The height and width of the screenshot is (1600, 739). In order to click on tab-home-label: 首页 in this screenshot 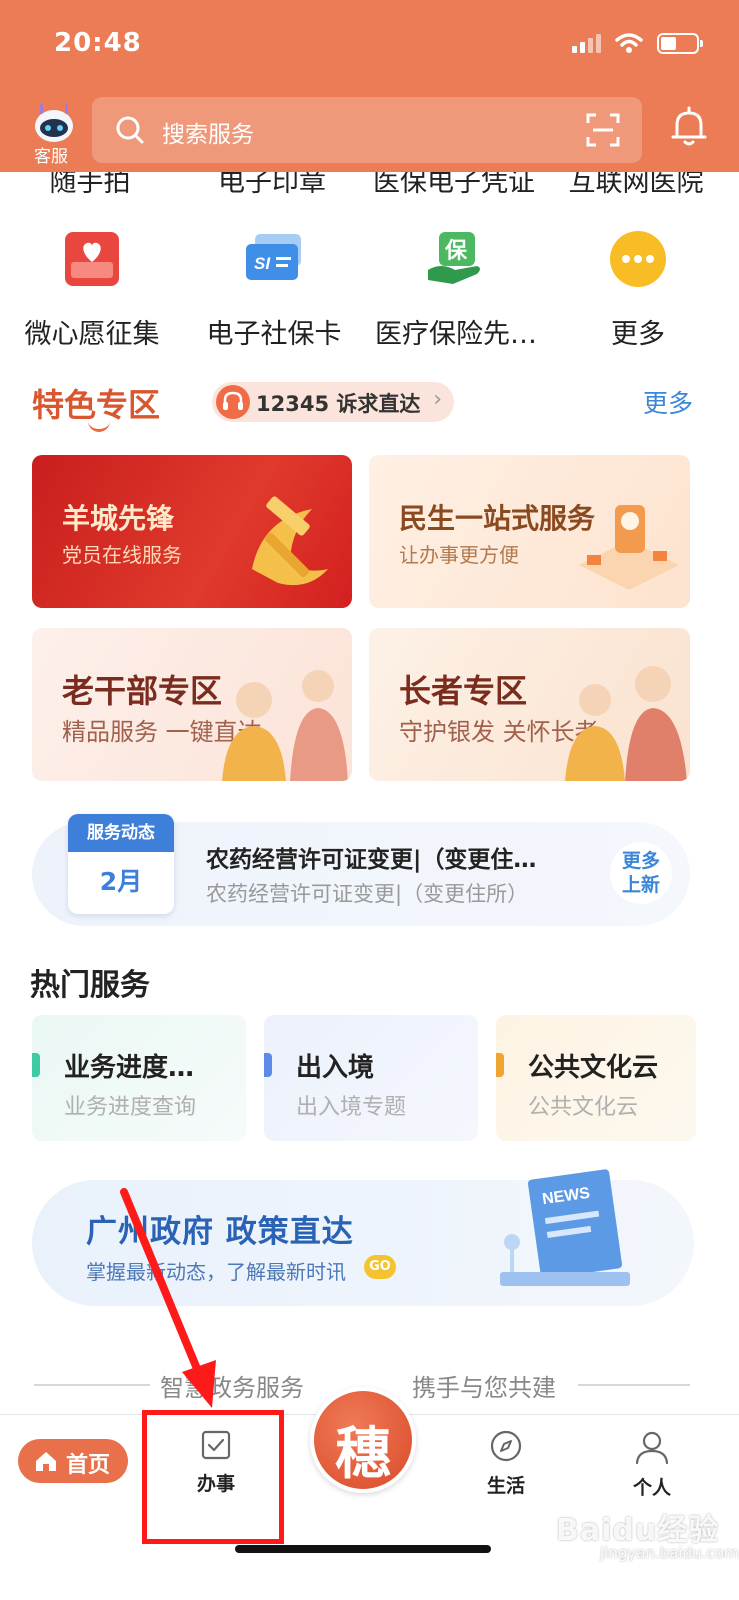, I will do `click(88, 1465)`.